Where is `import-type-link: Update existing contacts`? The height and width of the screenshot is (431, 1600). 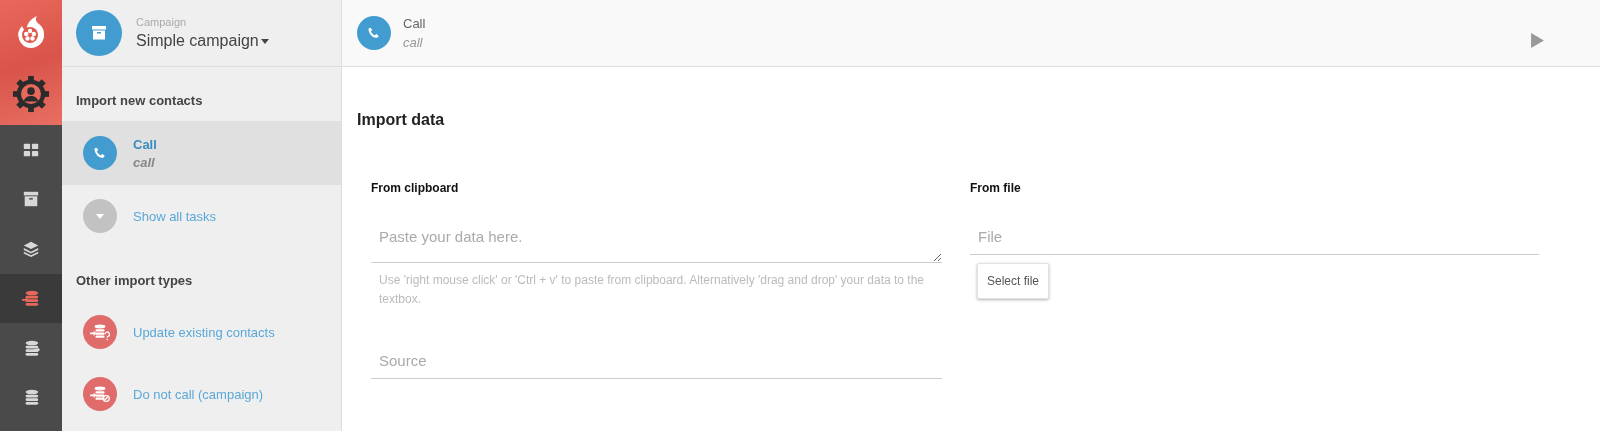 import-type-link: Update existing contacts is located at coordinates (204, 332).